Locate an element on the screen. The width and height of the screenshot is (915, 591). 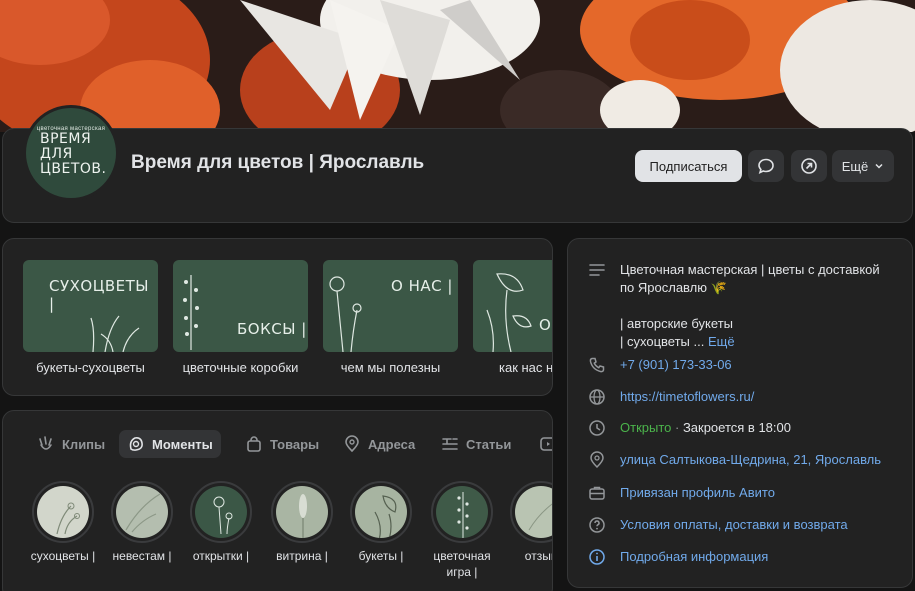
story-label: отзыв is located at coordinates (538, 556).